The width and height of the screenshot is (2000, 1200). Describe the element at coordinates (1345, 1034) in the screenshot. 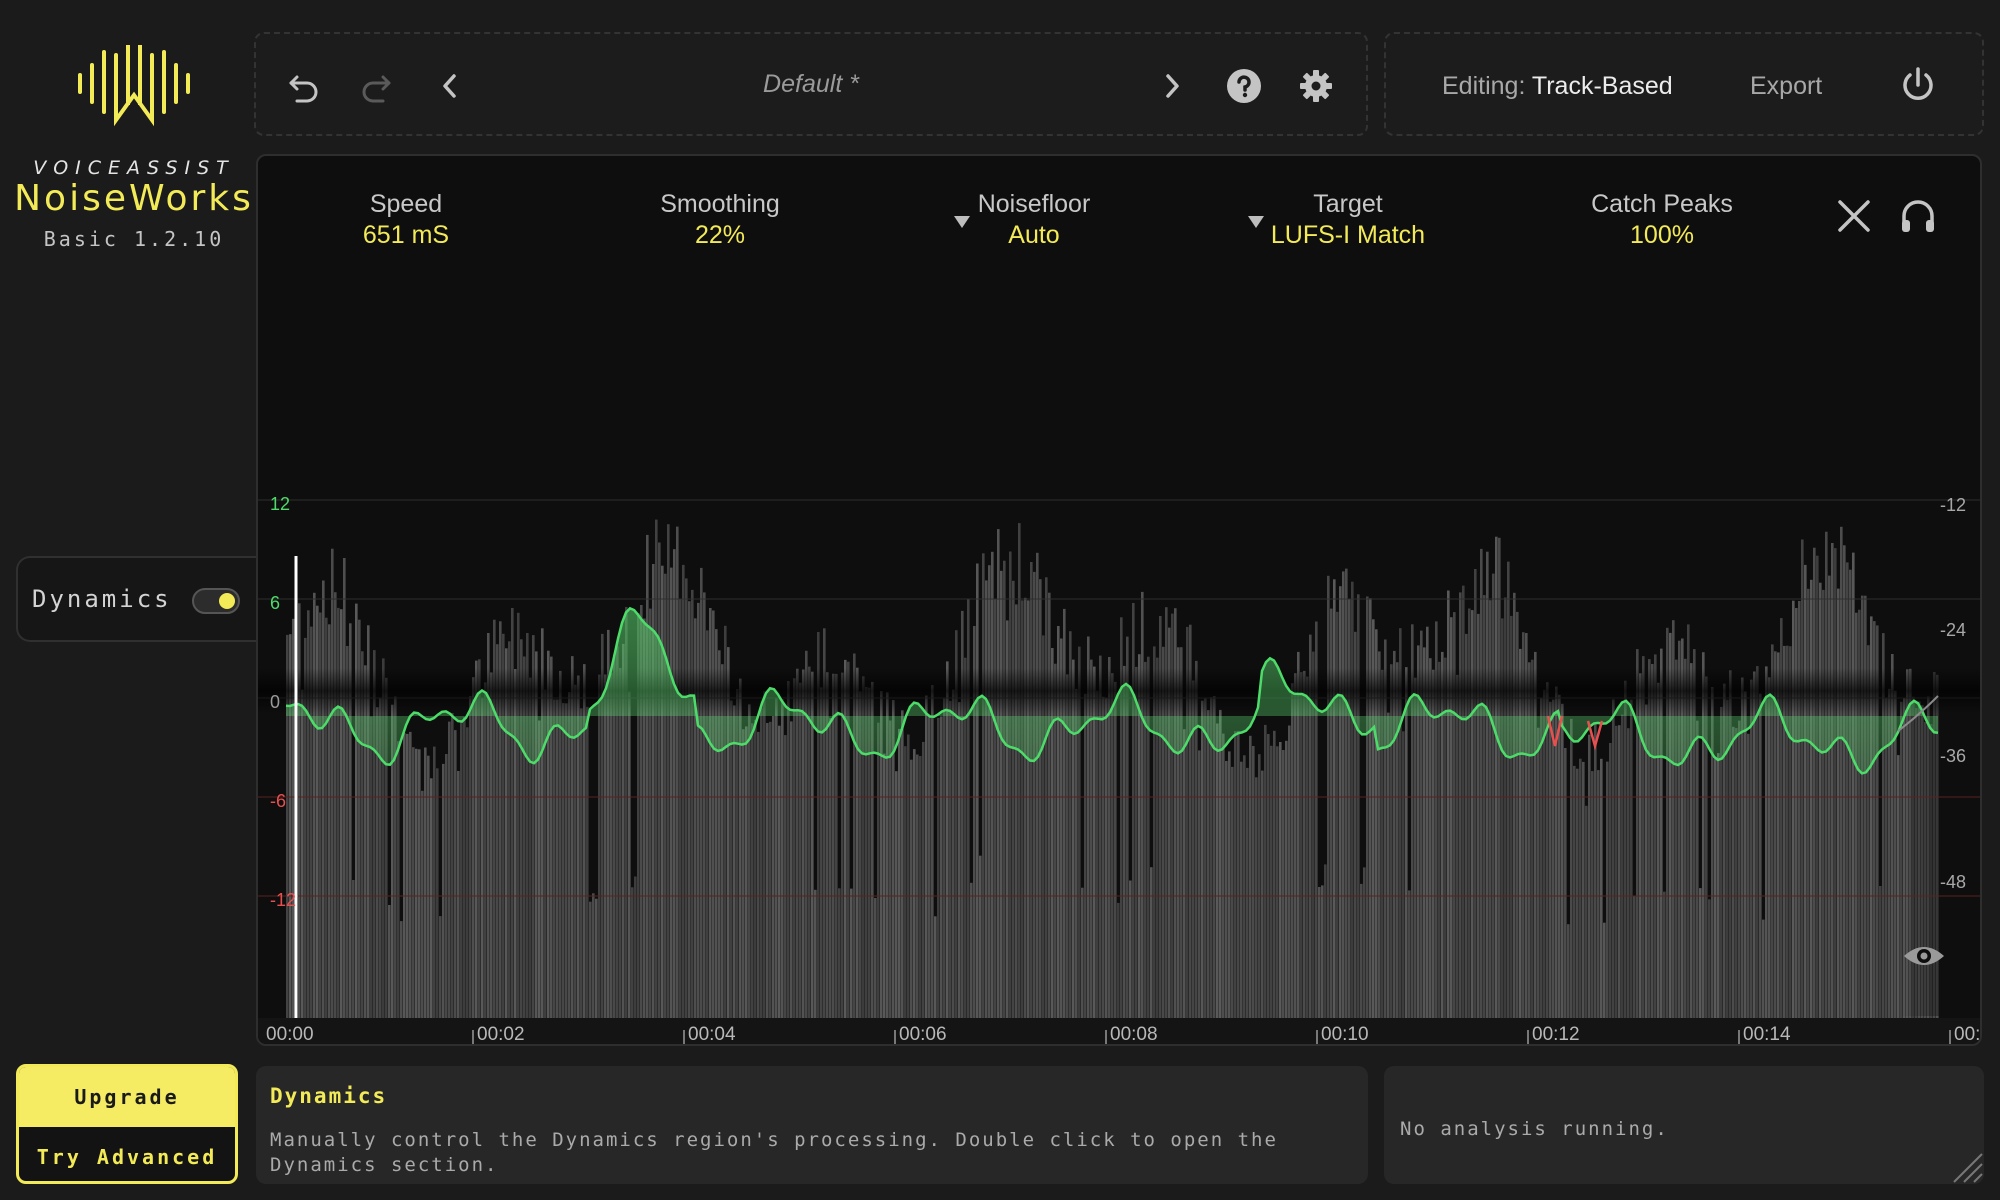

I see `time-axis-label: 00:10` at that location.